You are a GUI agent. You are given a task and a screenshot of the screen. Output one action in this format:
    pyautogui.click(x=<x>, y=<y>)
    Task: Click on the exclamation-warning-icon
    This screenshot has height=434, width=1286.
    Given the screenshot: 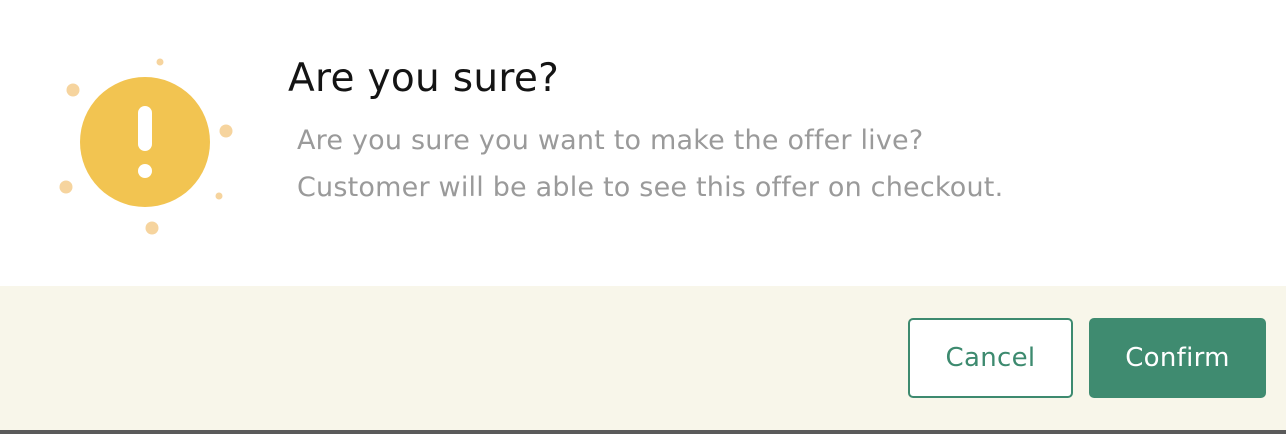 What is the action you would take?
    pyautogui.click(x=146, y=146)
    